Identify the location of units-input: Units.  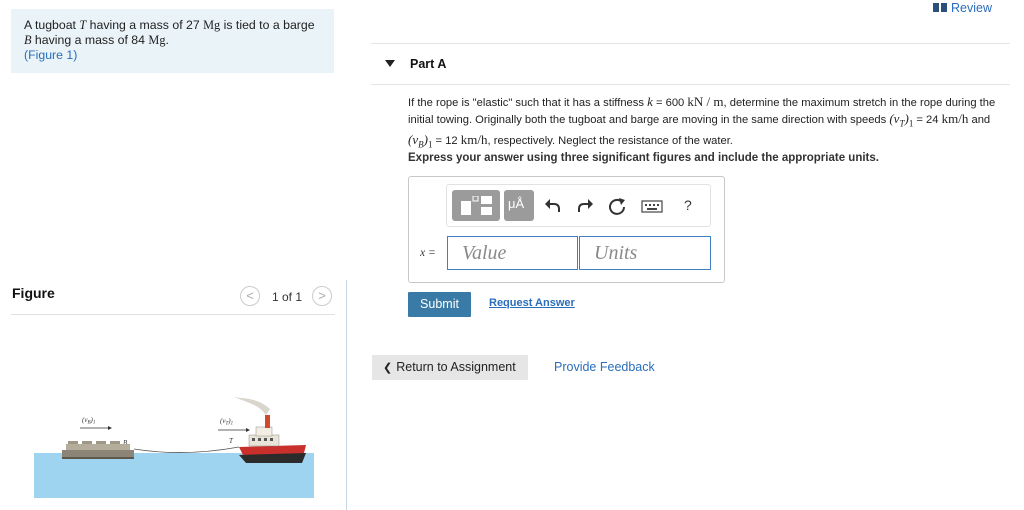
(645, 253).